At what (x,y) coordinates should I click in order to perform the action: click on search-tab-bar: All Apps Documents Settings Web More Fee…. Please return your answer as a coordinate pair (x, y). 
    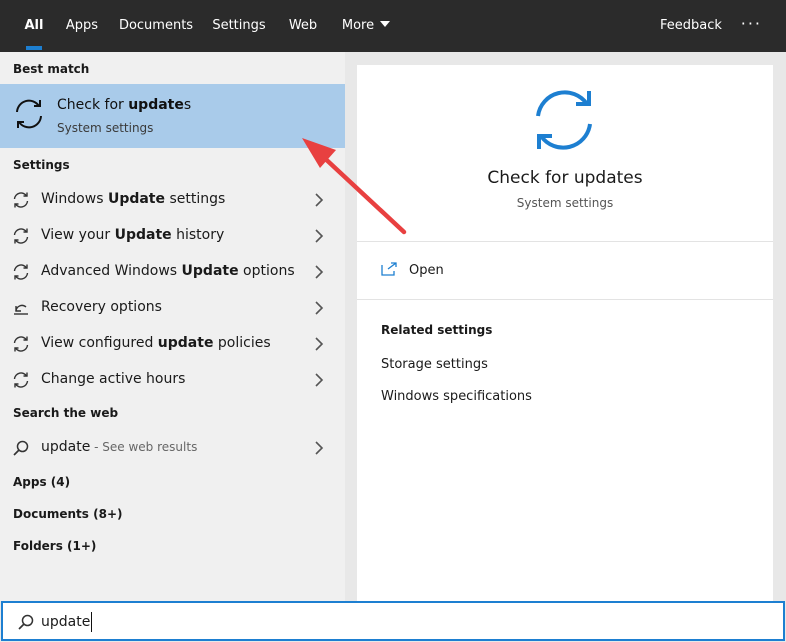
    Looking at the image, I should click on (393, 26).